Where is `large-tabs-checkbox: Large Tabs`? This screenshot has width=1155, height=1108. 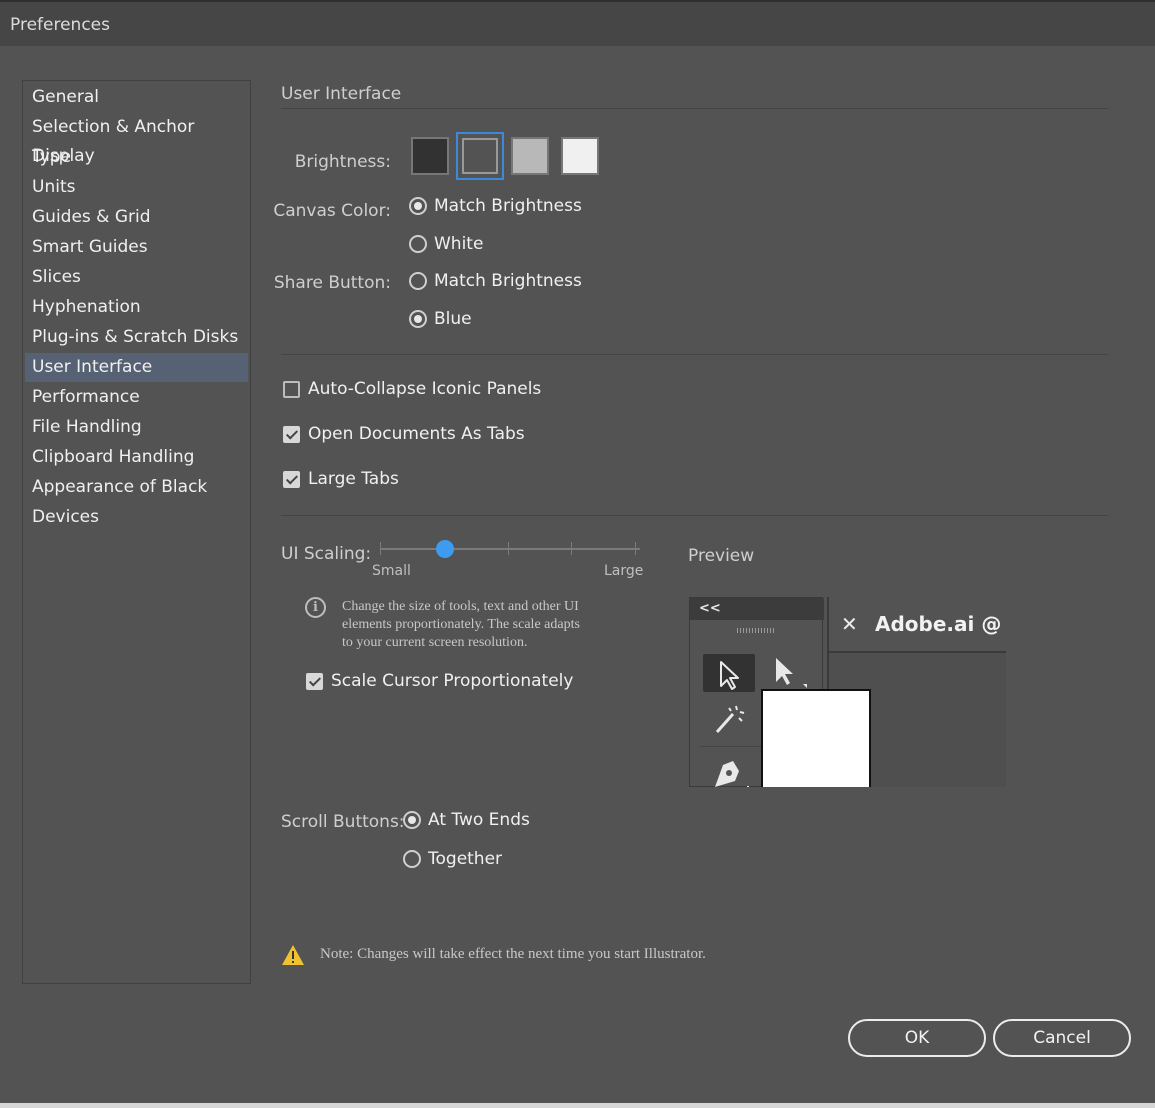 large-tabs-checkbox: Large Tabs is located at coordinates (341, 479).